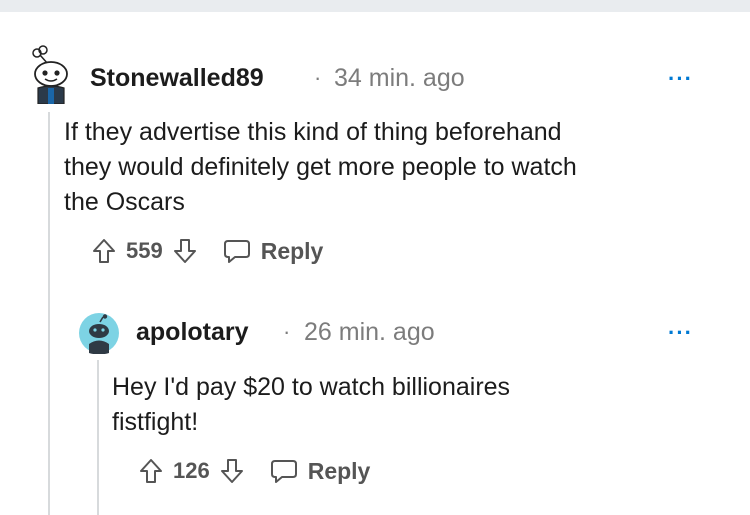  I want to click on comment-username: Stonewalled89, so click(177, 78).